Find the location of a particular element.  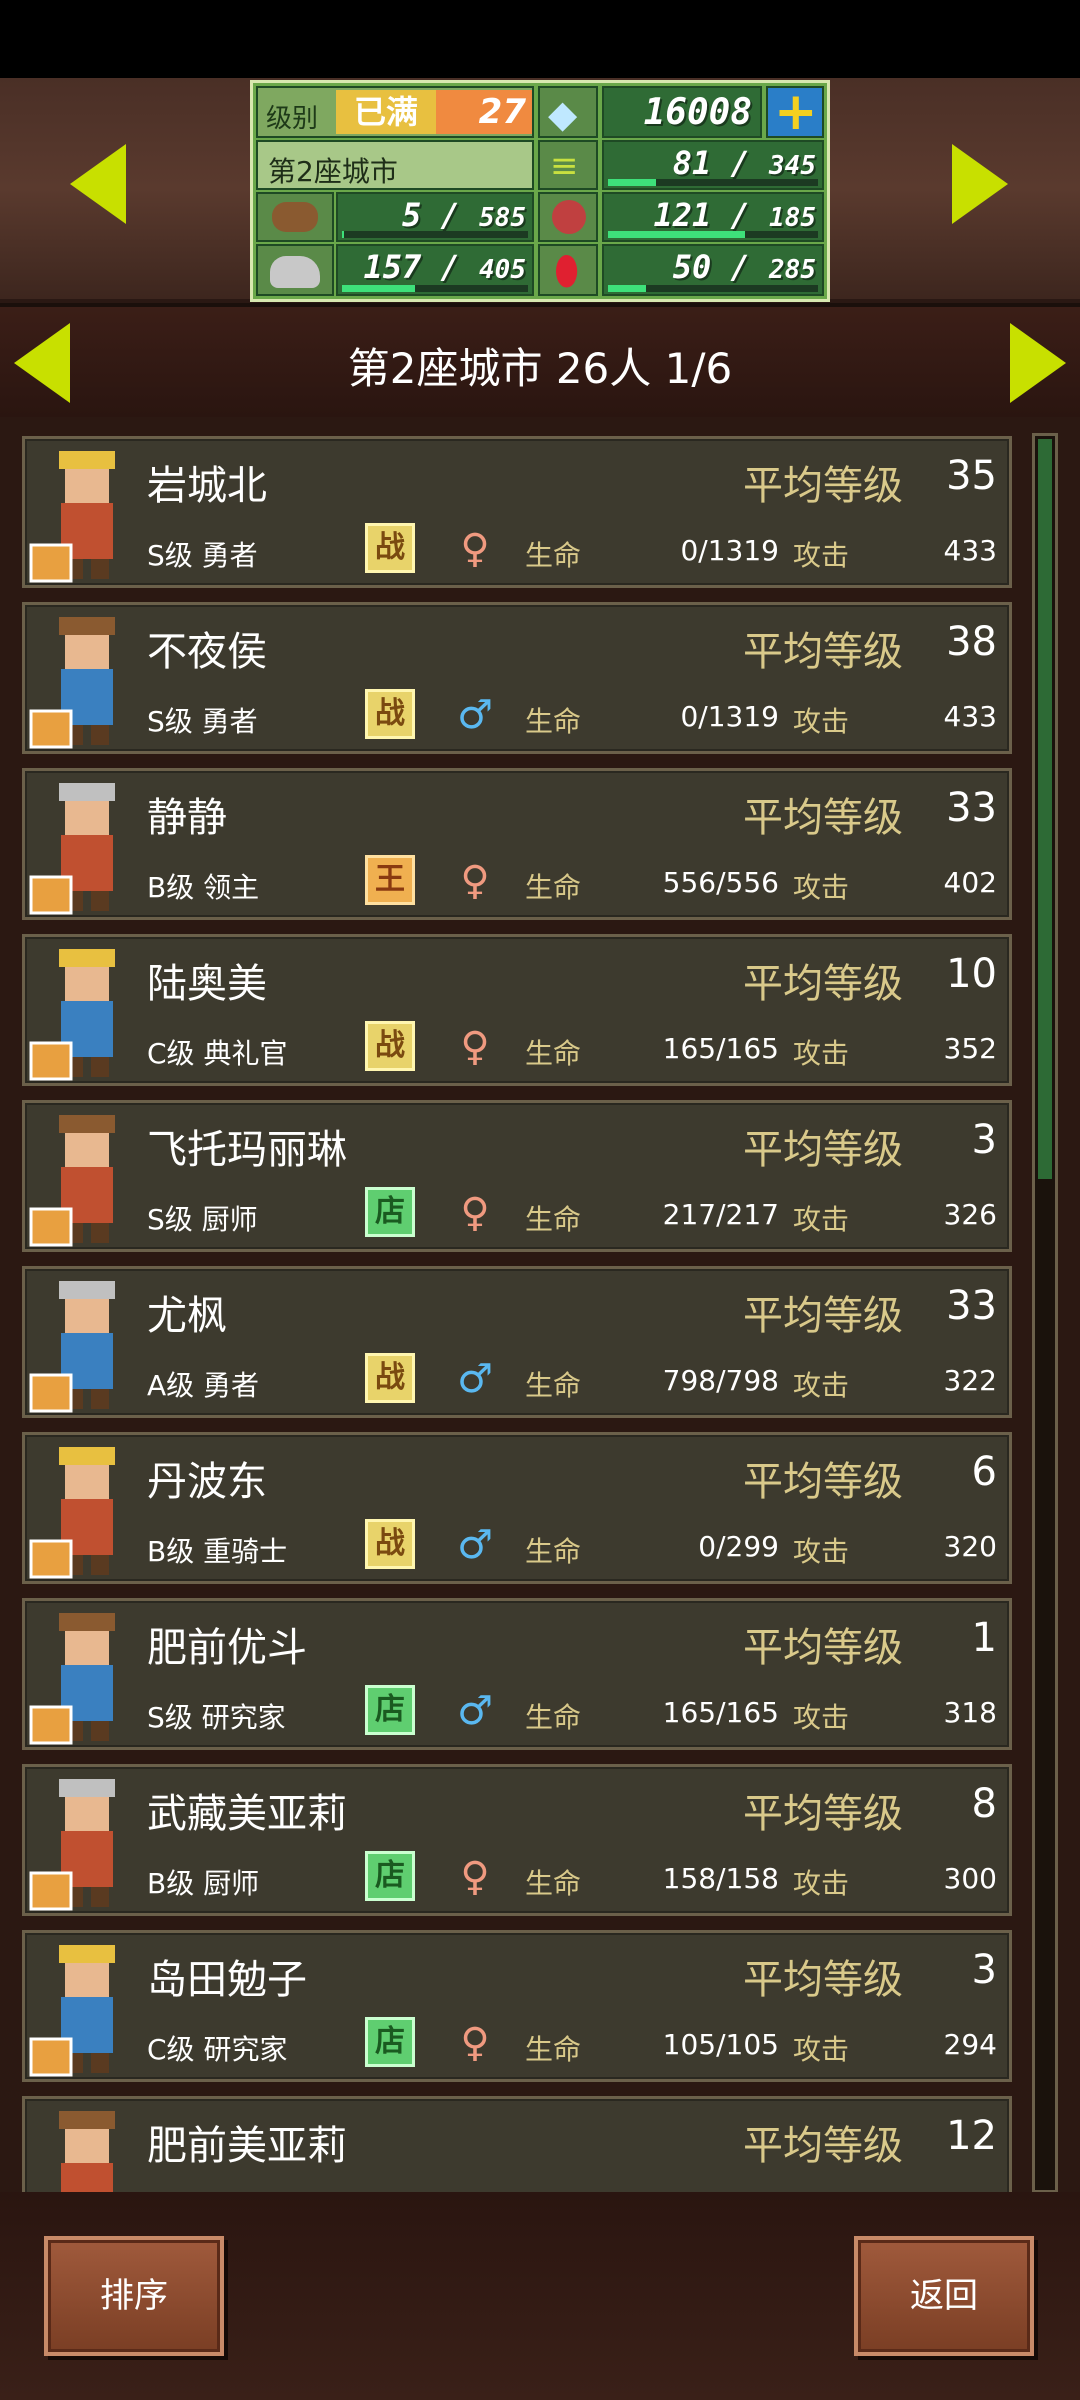

resident-row: 丹波东 平均等级 6 B级 重骑士 战 ♂ 生命 0/299 攻击 320 is located at coordinates (517, 1508).